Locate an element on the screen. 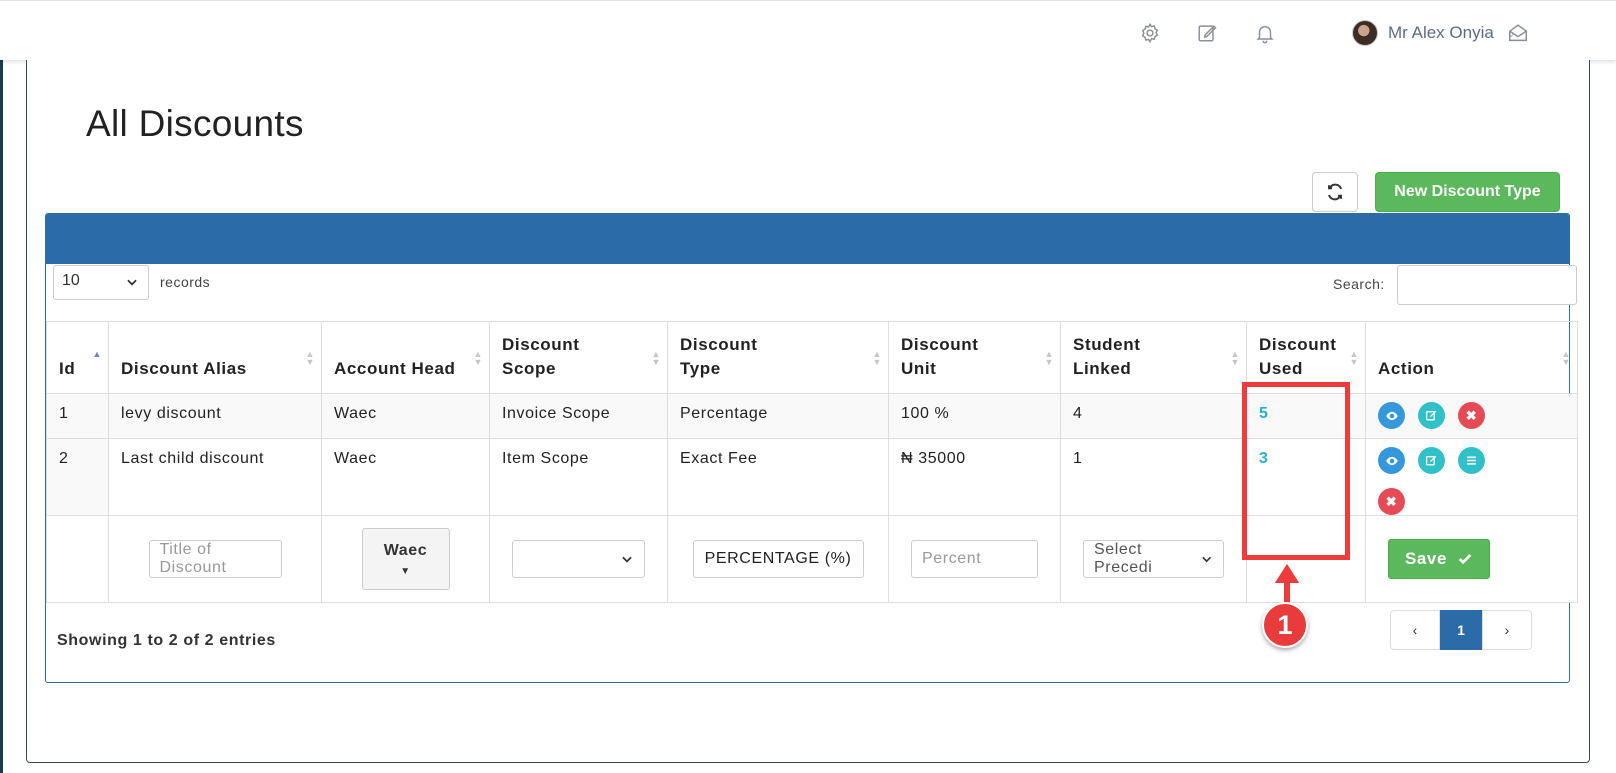  user-name: Mr Alex Onyia is located at coordinates (1441, 32).